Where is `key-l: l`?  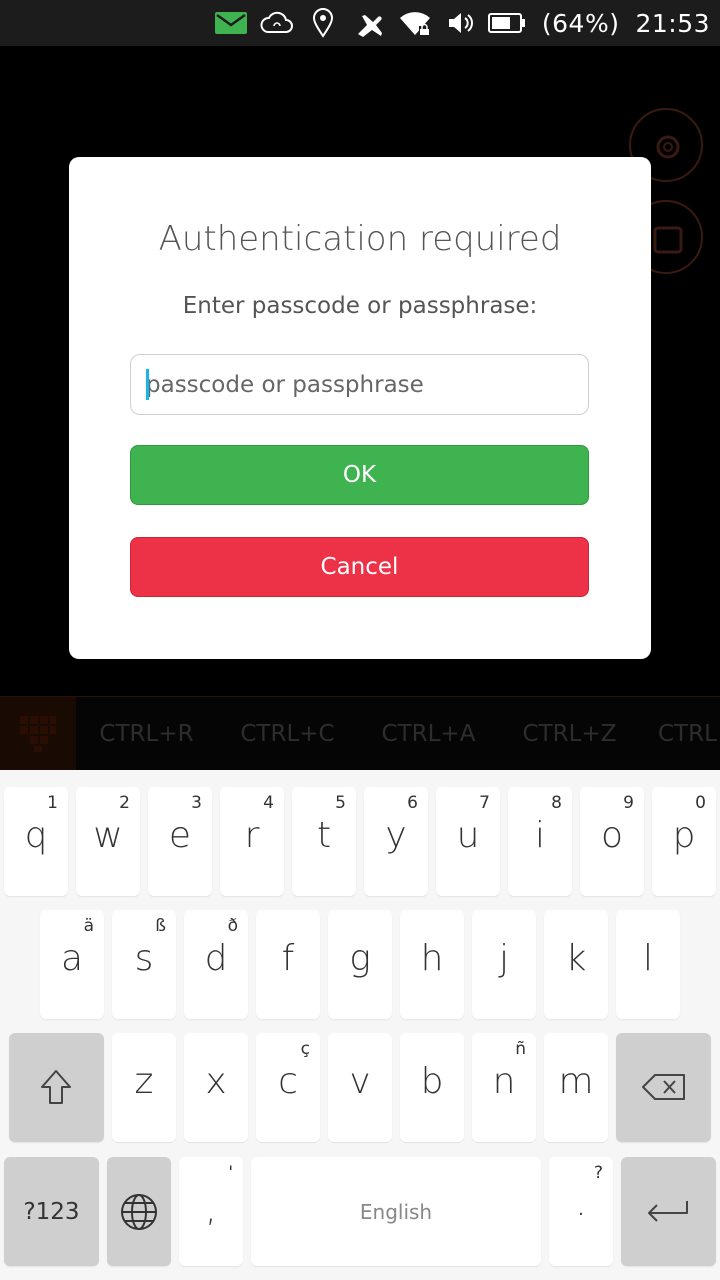
key-l: l is located at coordinates (648, 964).